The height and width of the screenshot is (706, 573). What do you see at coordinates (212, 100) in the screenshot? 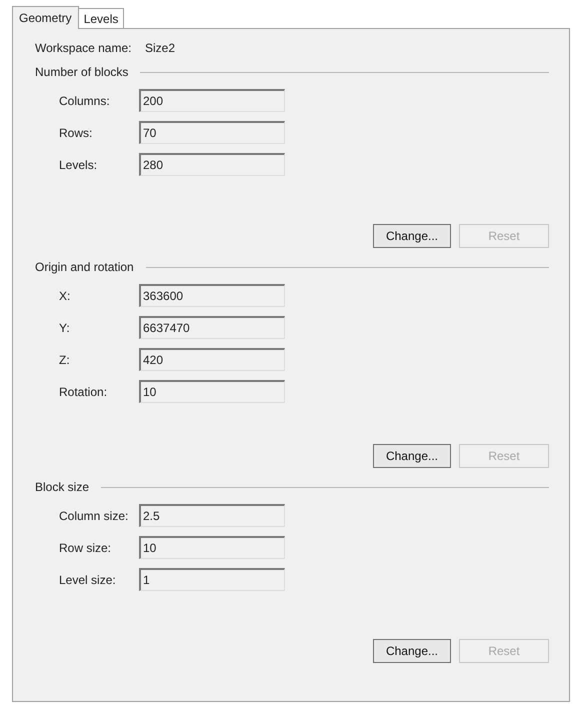
I see `input-field: 200` at bounding box center [212, 100].